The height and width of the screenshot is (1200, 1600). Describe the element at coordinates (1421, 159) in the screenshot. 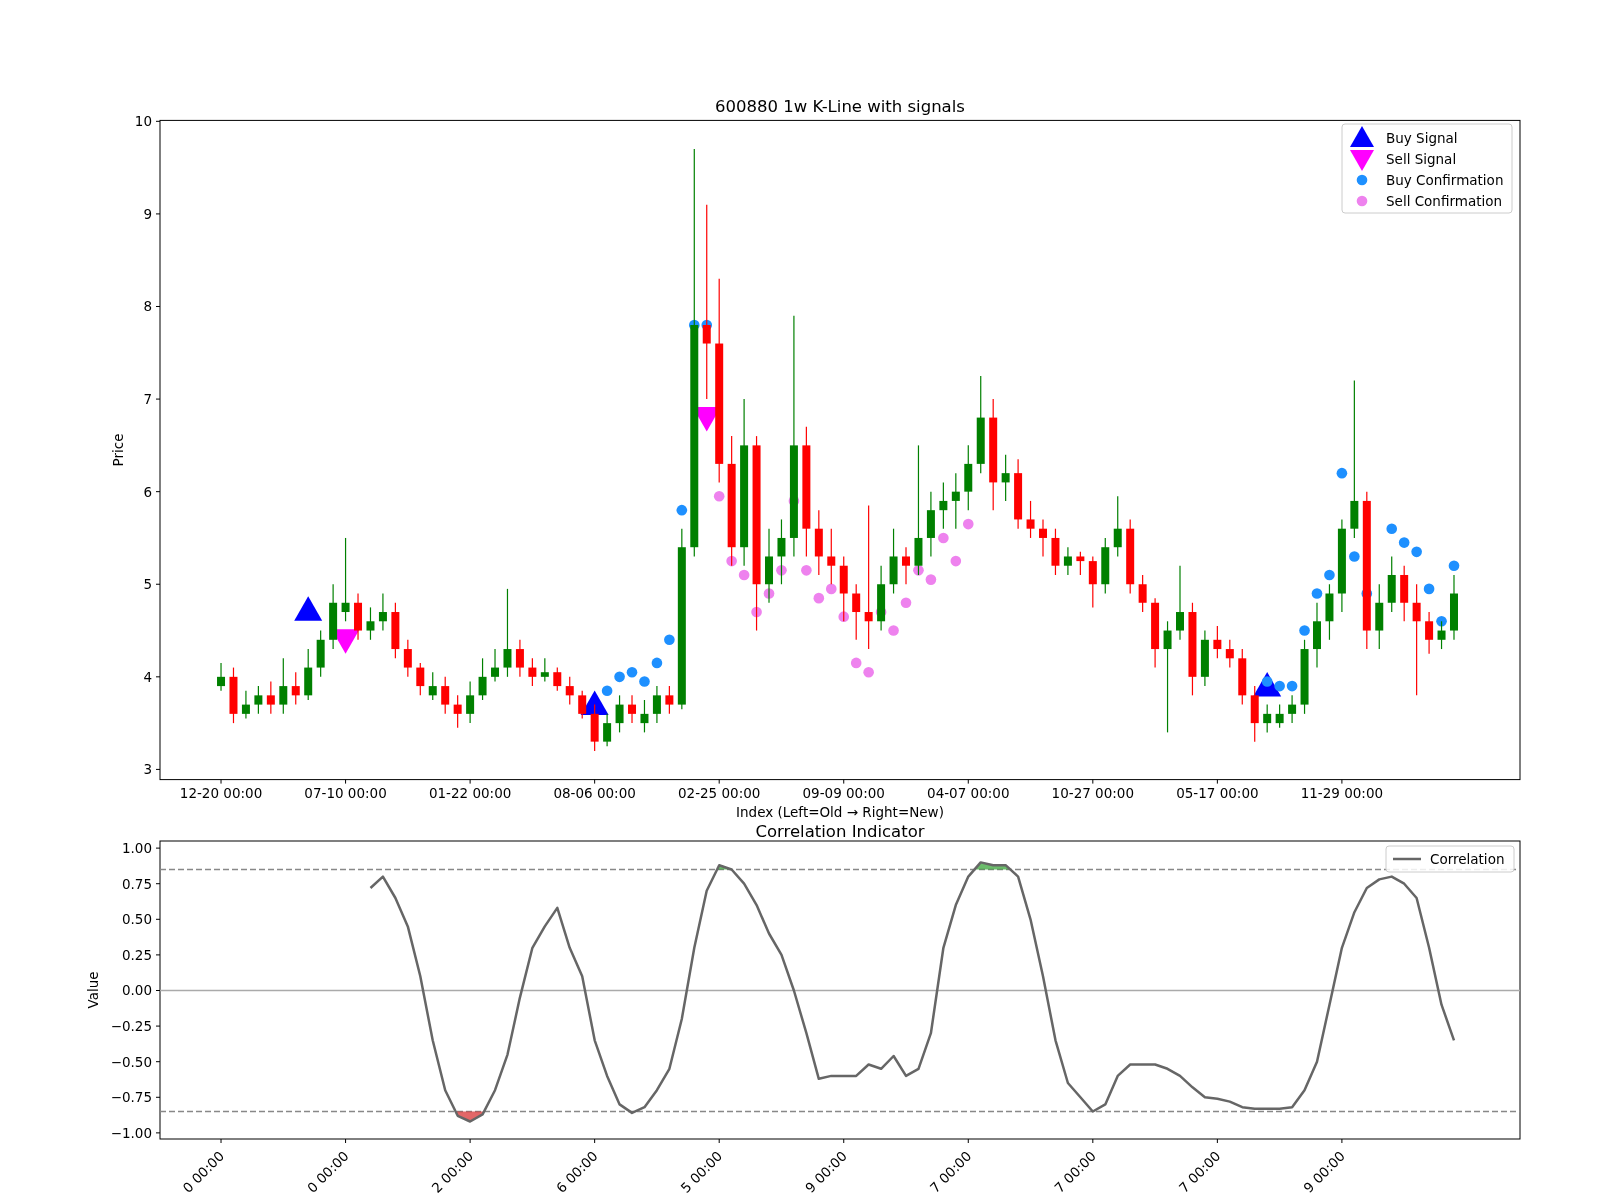

I see `legend-label: Sell Signal` at that location.